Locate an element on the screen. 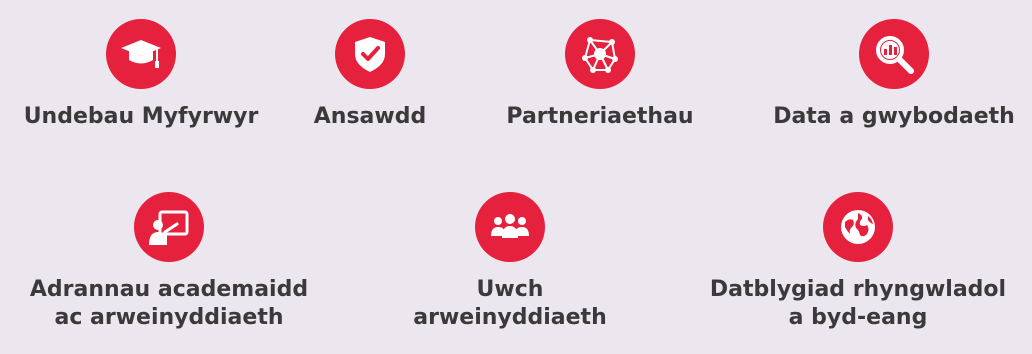 The image size is (1032, 354). topic-label: Uwch arweinyddiaeth is located at coordinates (509, 304).